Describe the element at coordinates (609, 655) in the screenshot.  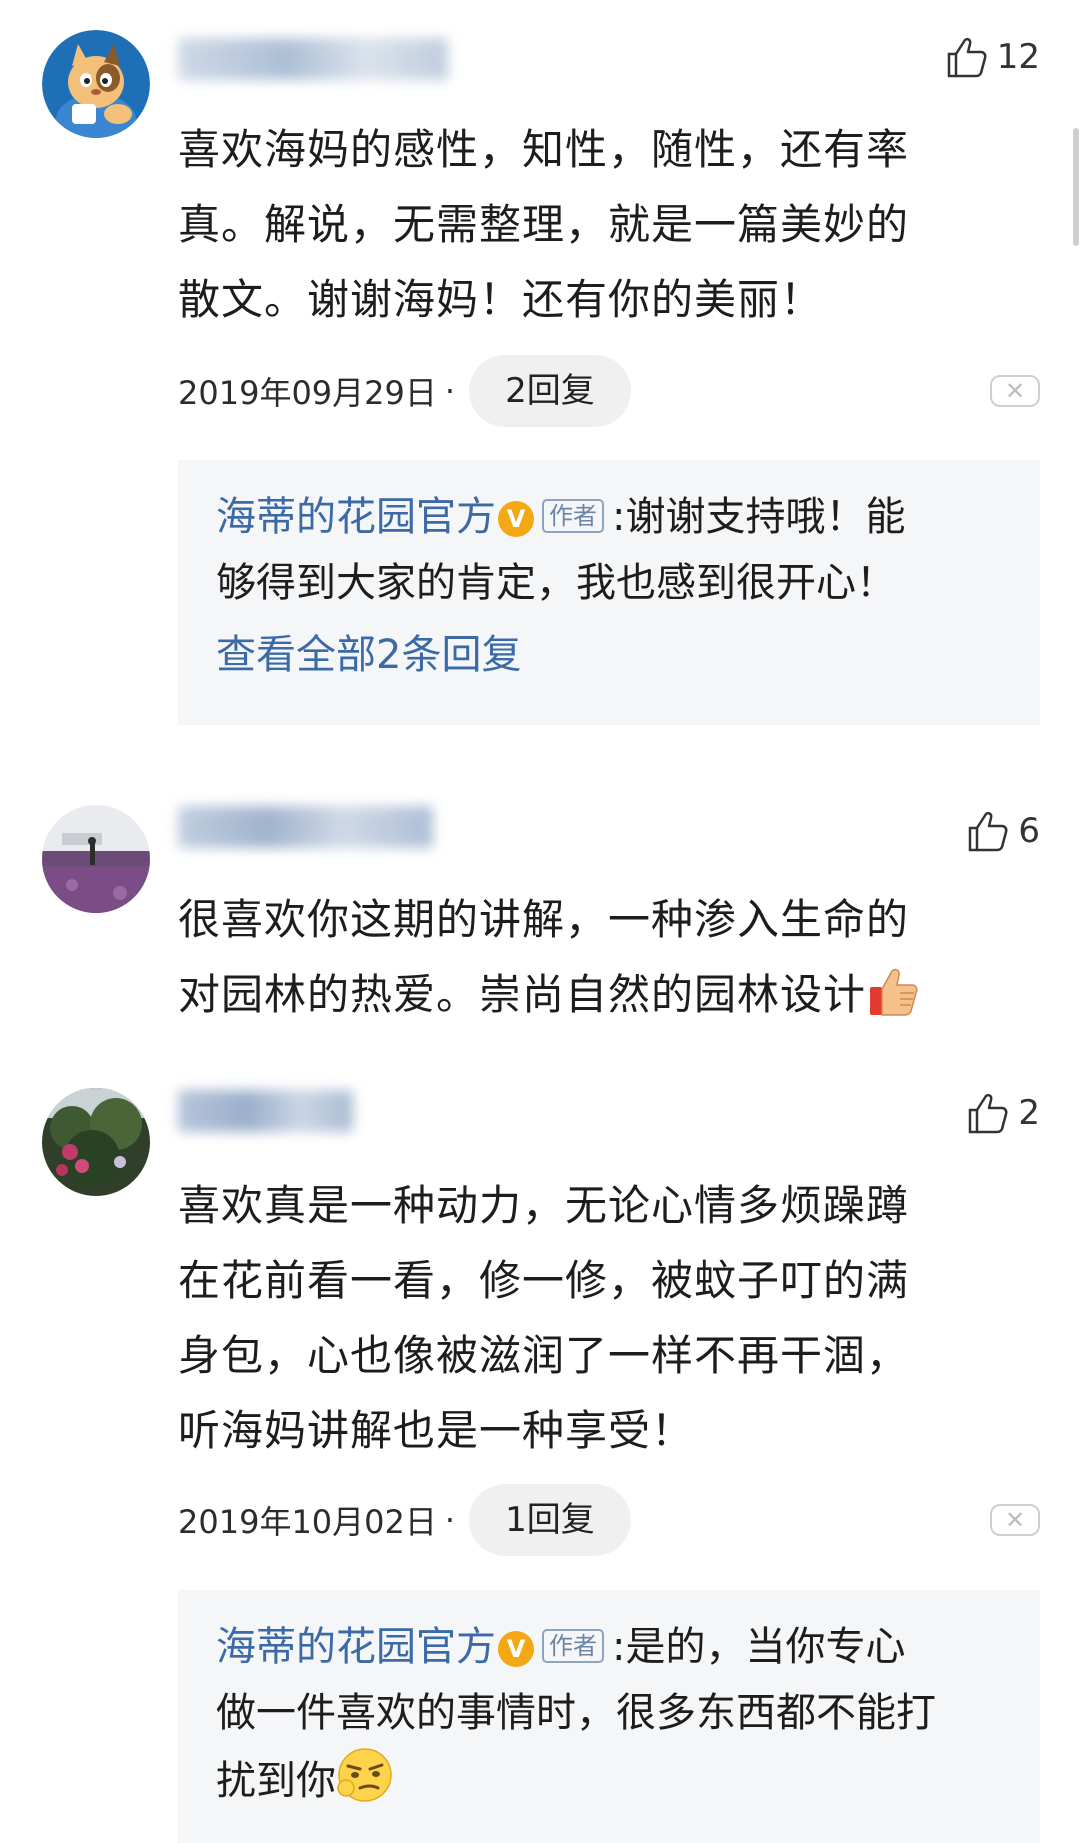
I see `view-all-replies-link: 查看全部2条回复` at that location.